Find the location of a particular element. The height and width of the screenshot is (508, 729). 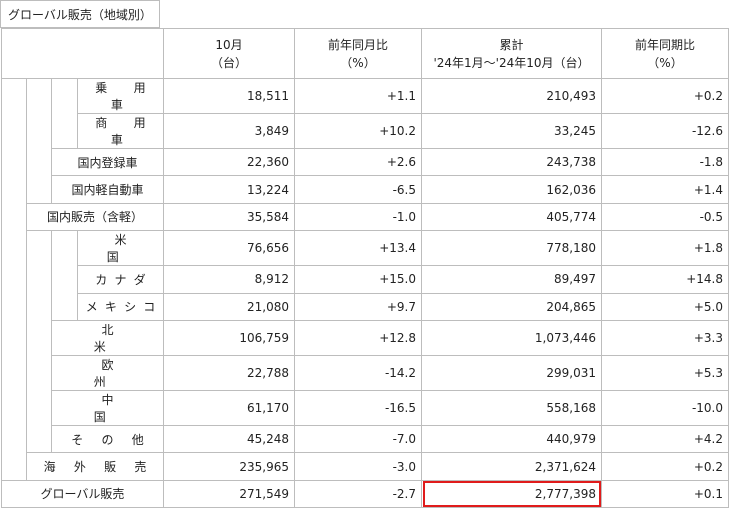

cumulative-yoy: +4.2 is located at coordinates (665, 439).